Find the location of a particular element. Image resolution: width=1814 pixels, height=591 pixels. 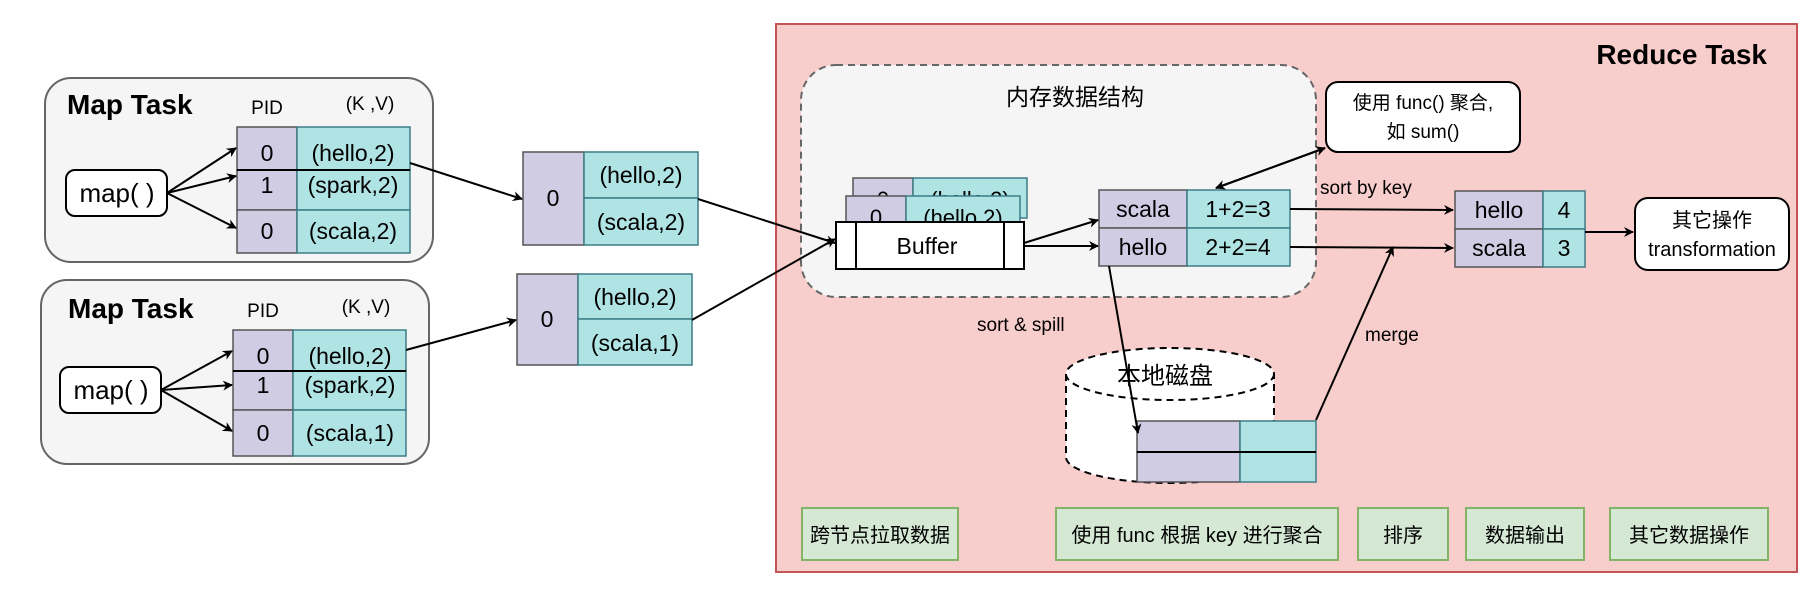

memory-structure-title: 内存数据结构 is located at coordinates (1075, 97).